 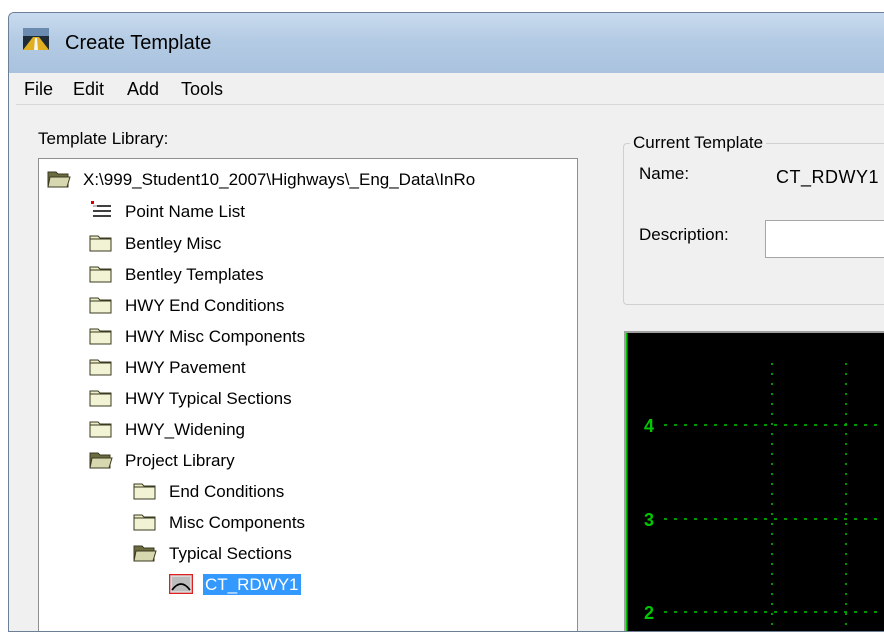 What do you see at coordinates (827, 177) in the screenshot?
I see `template-name-value: CT_RDWY1` at bounding box center [827, 177].